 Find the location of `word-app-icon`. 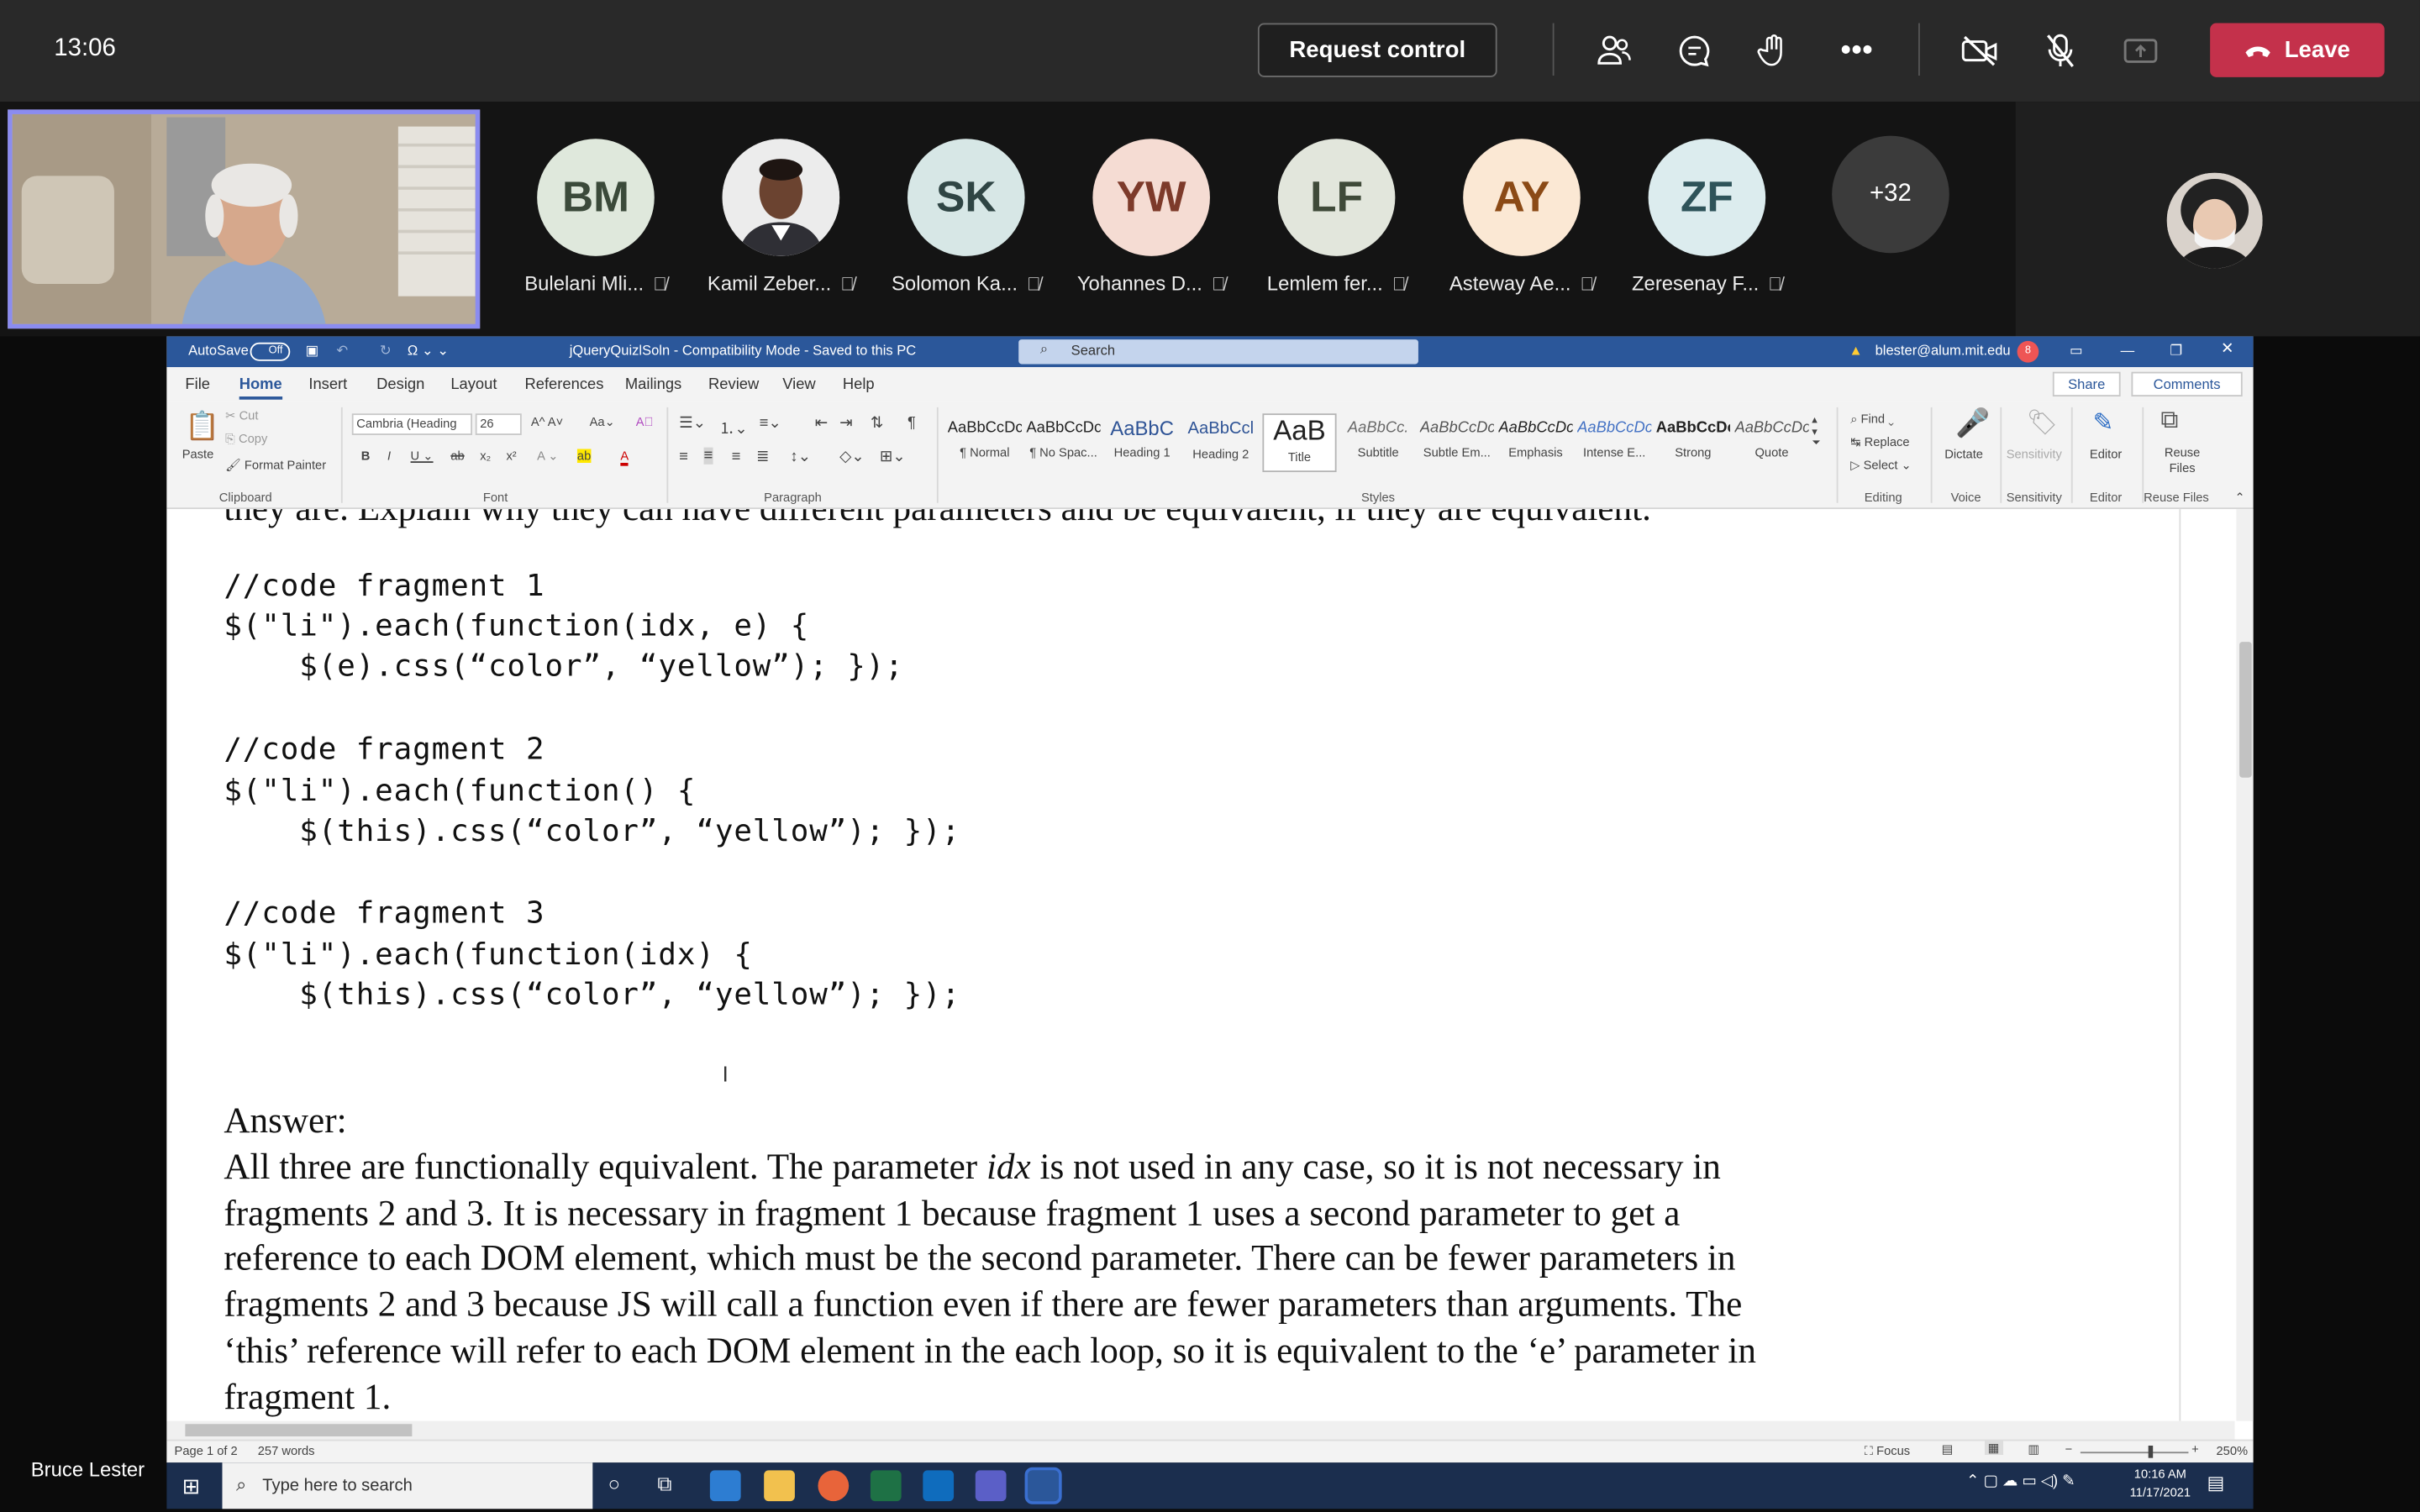

word-app-icon is located at coordinates (1043, 1485).